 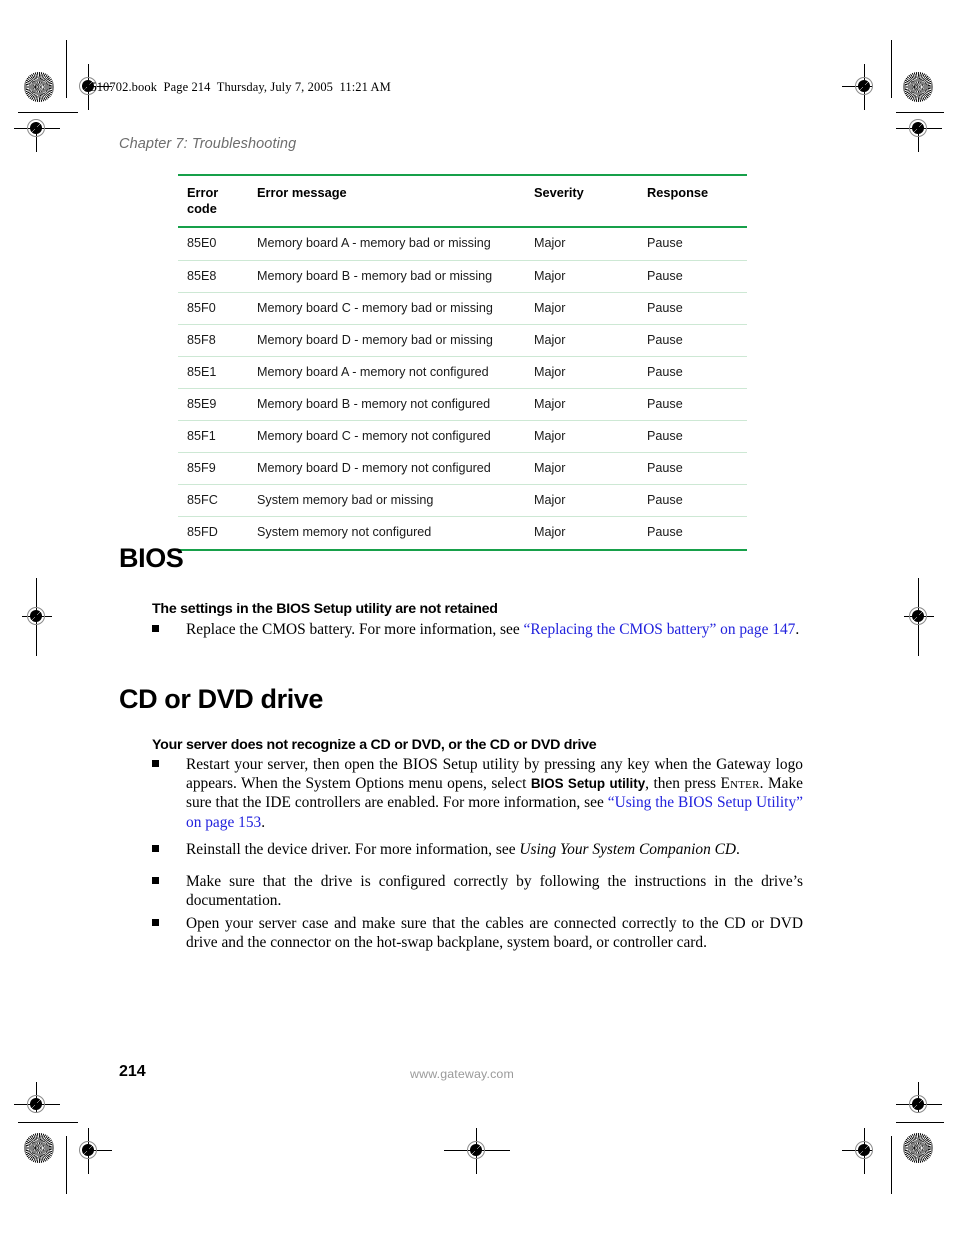 I want to click on crop-line-lower-left-horizontal, so click(x=48, y=1122).